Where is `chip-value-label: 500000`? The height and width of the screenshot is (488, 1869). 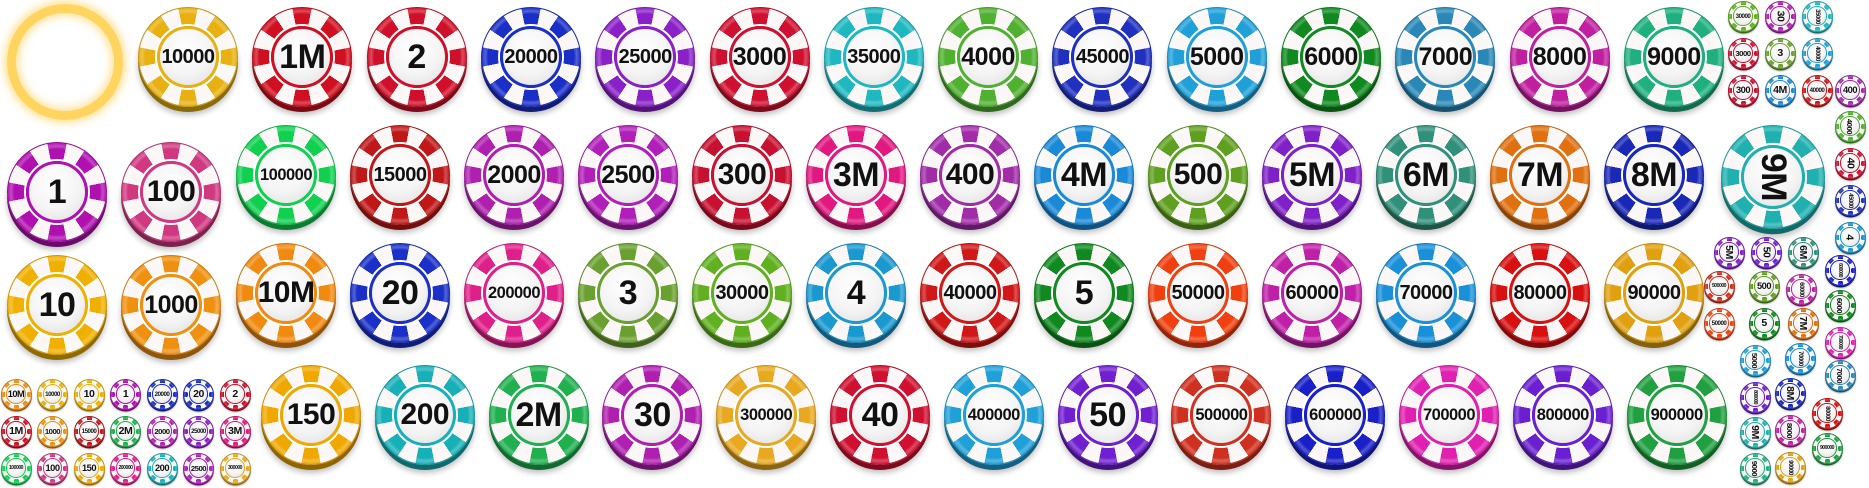 chip-value-label: 500000 is located at coordinates (1719, 286).